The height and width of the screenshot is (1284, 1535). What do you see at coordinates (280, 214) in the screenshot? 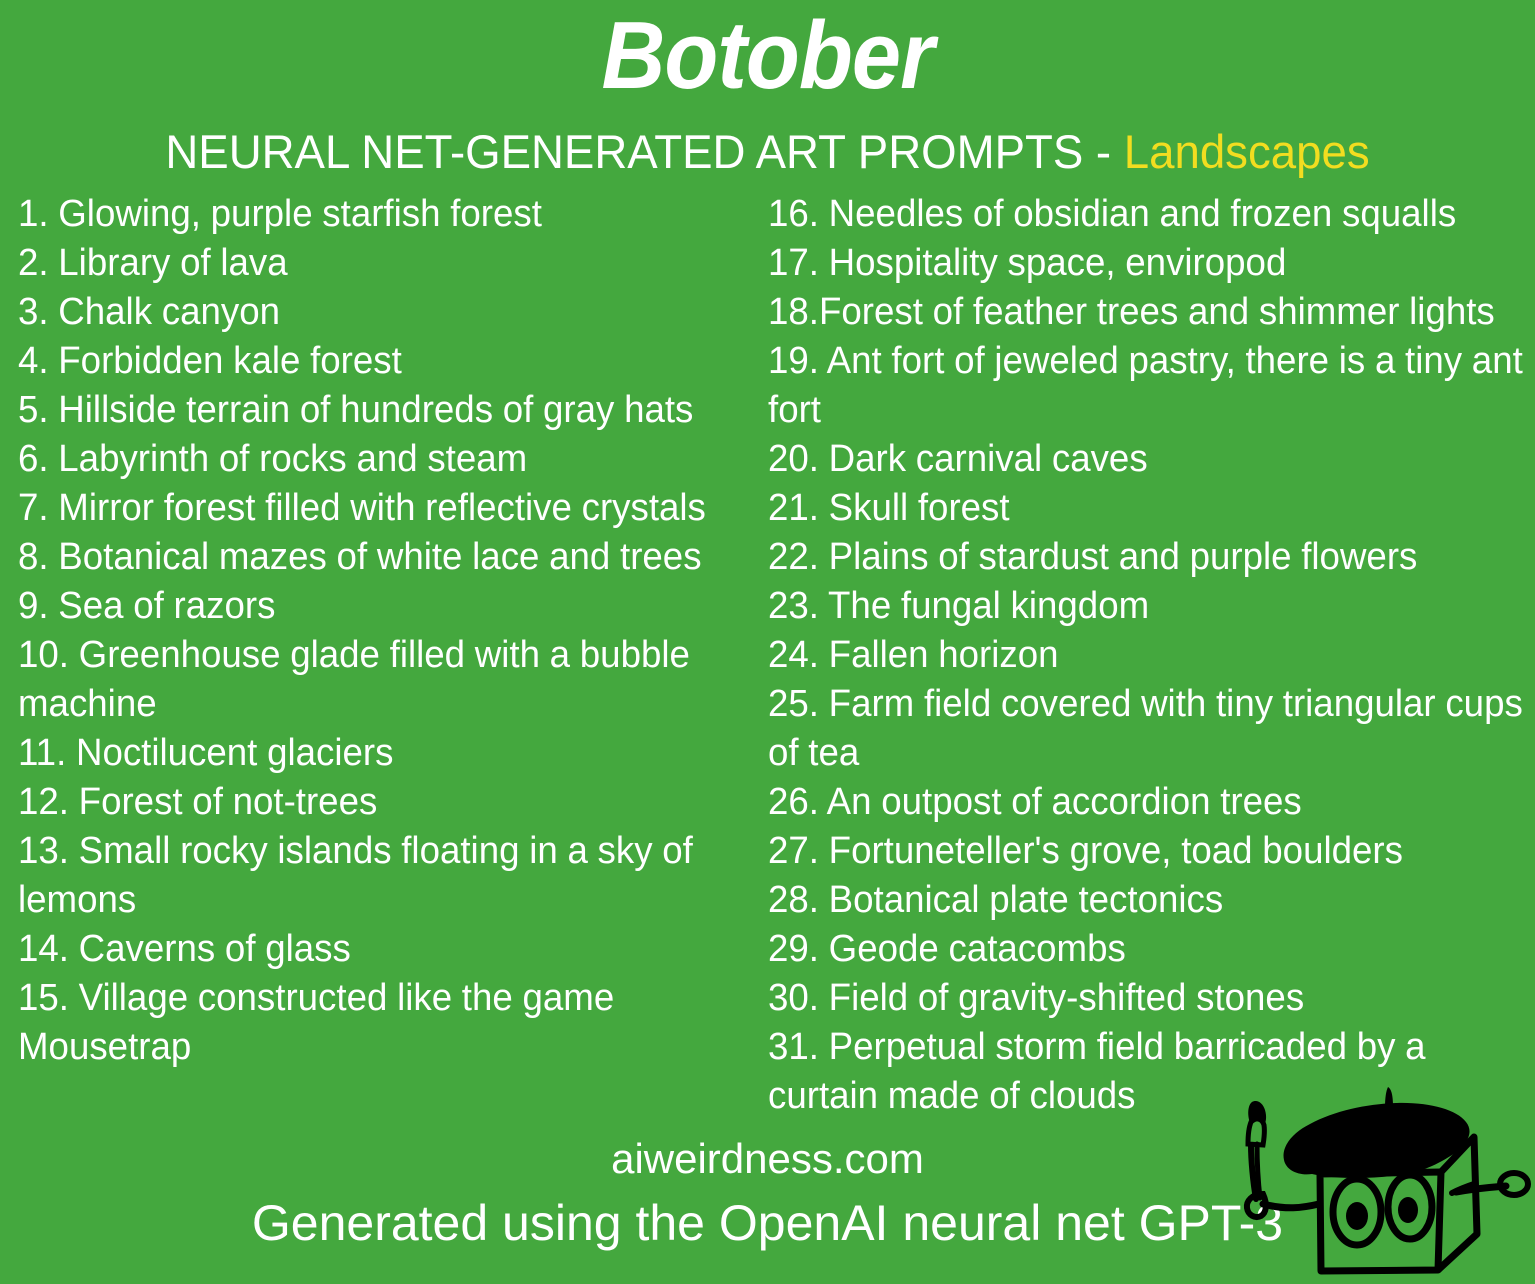
I see `prompt-item-left-0: 1. Glowing, purple starfish forest` at bounding box center [280, 214].